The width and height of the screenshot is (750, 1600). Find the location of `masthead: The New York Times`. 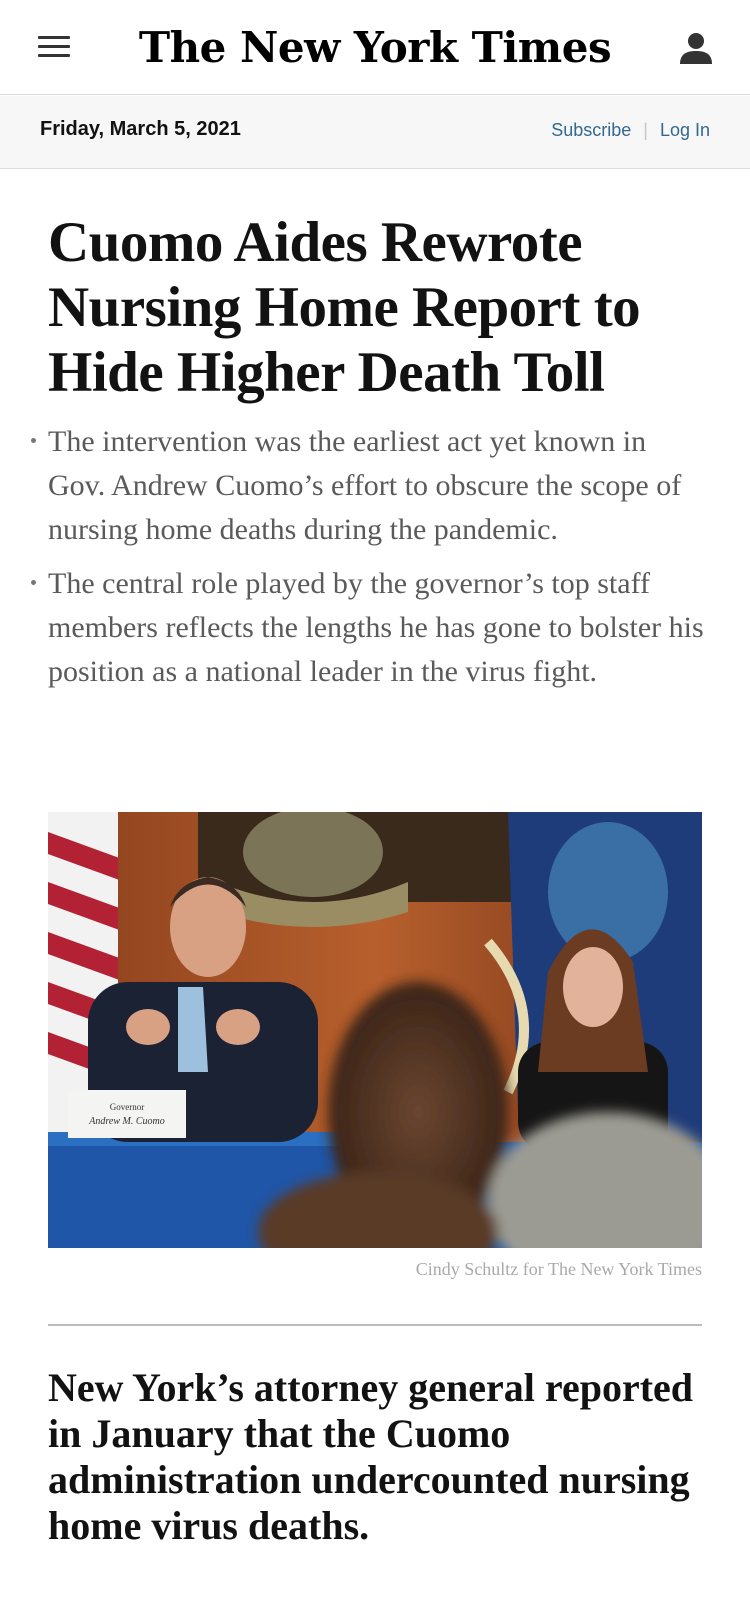

masthead: The New York Times is located at coordinates (375, 47).